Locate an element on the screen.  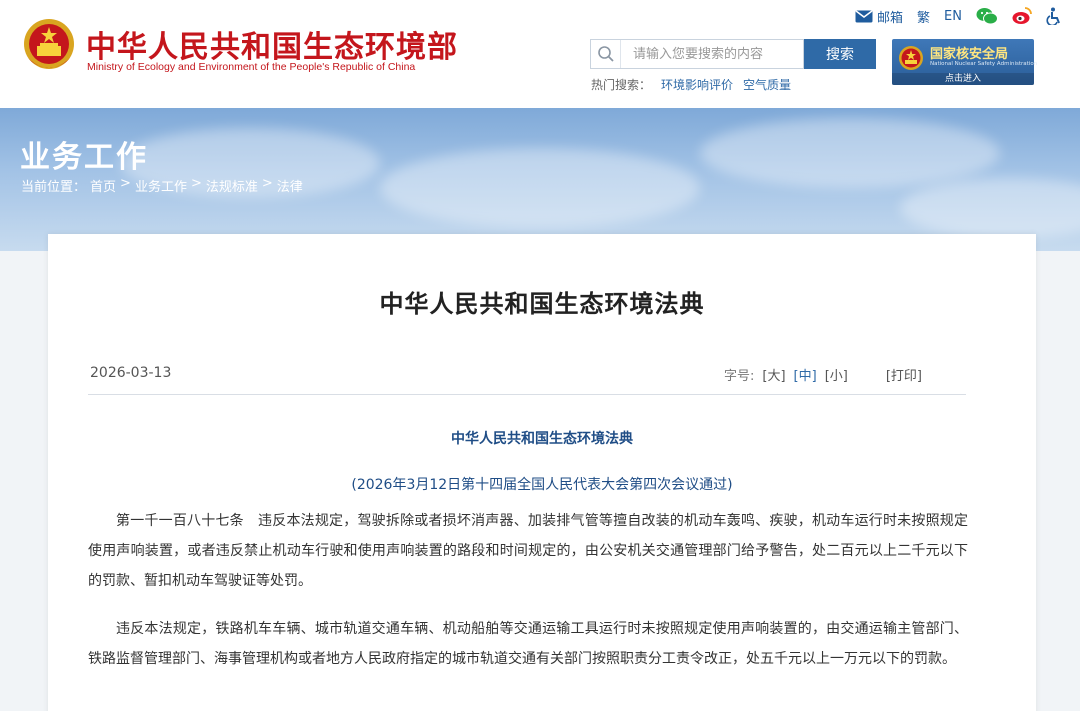
breadcrumb: 当前位置： 首页 > 业务工作 > 法规标准 > 法律 is located at coordinates (162, 185).